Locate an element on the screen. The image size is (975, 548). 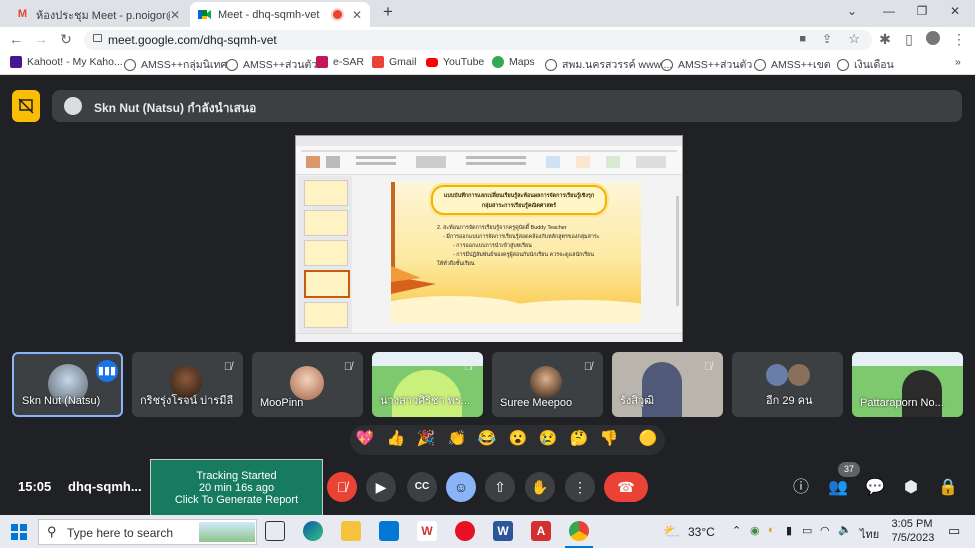
host-controls-icon: 🔒 is located at coordinates (948, 488).